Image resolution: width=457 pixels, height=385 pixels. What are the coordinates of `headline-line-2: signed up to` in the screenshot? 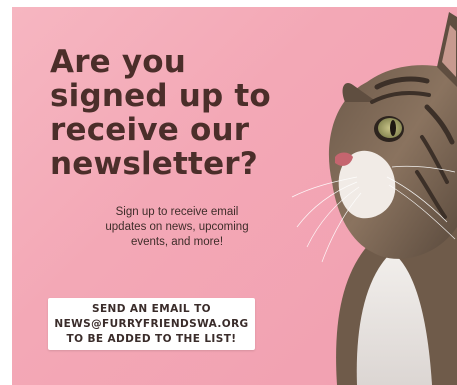 It's located at (160, 96).